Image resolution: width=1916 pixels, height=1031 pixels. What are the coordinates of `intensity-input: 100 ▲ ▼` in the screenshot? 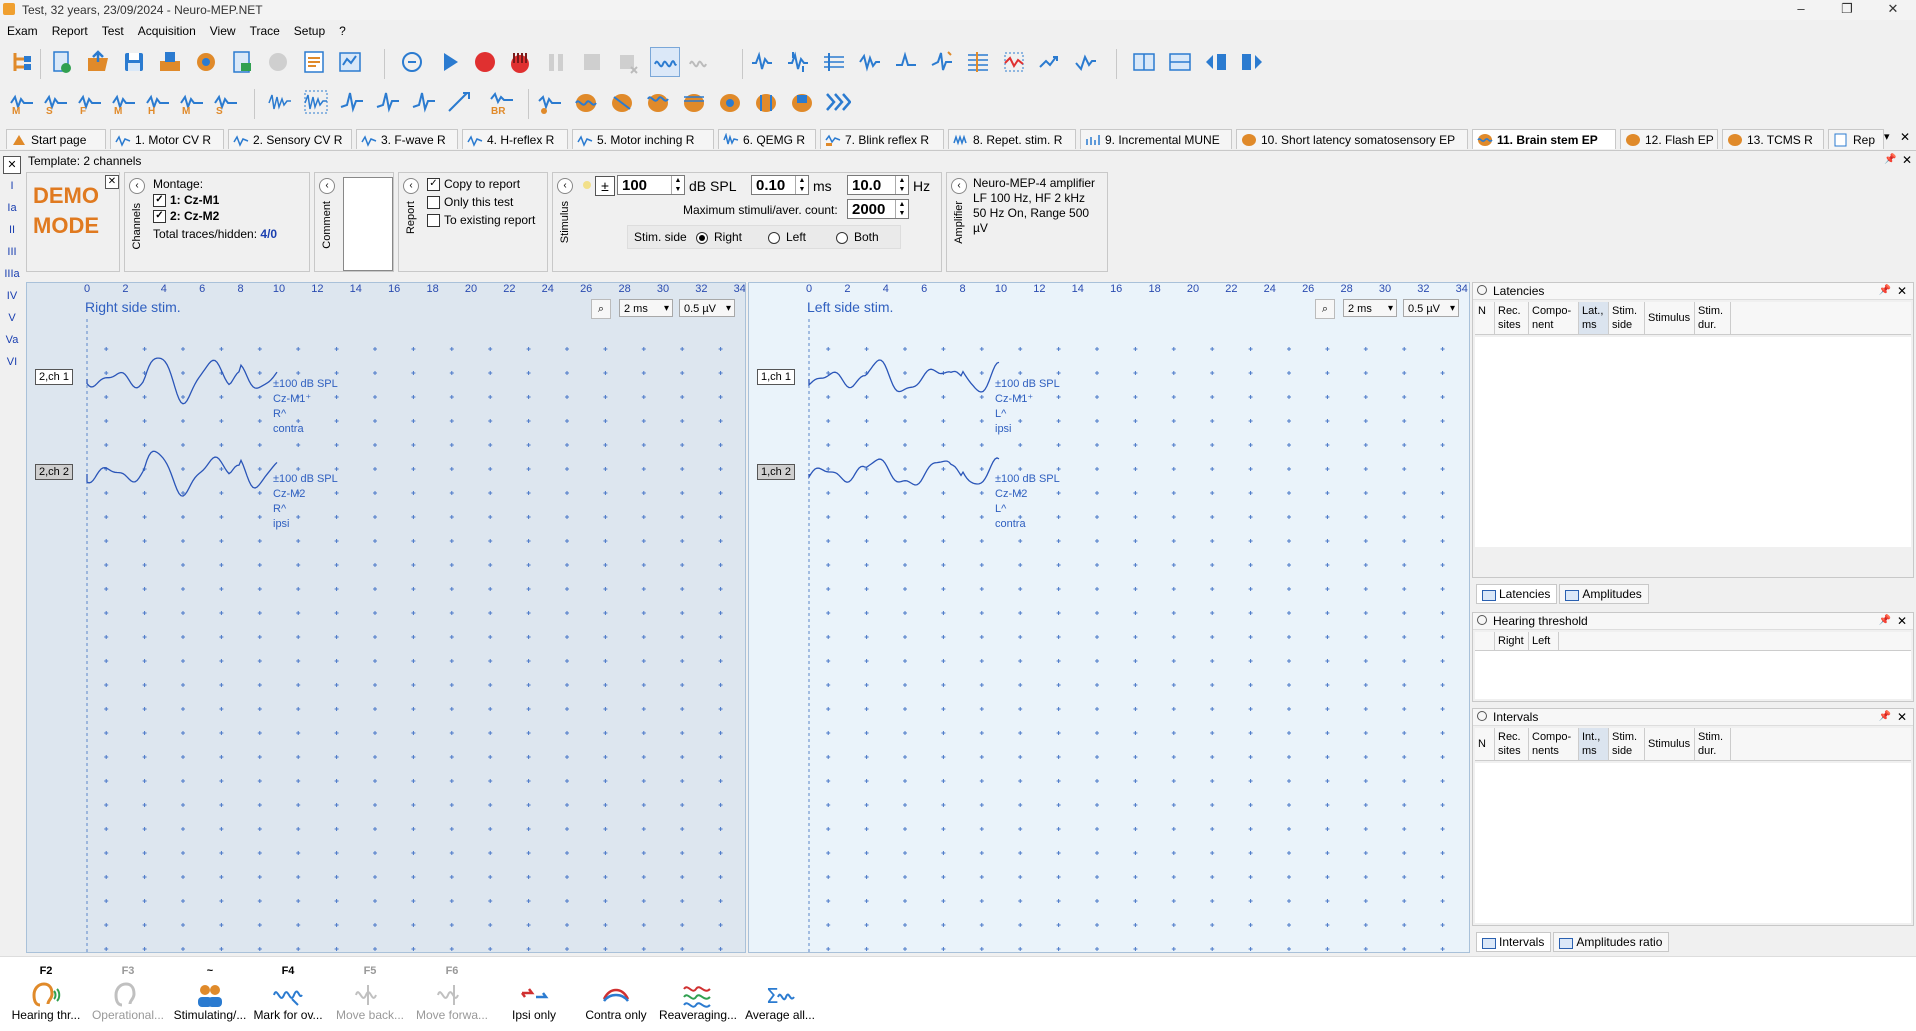 It's located at (651, 185).